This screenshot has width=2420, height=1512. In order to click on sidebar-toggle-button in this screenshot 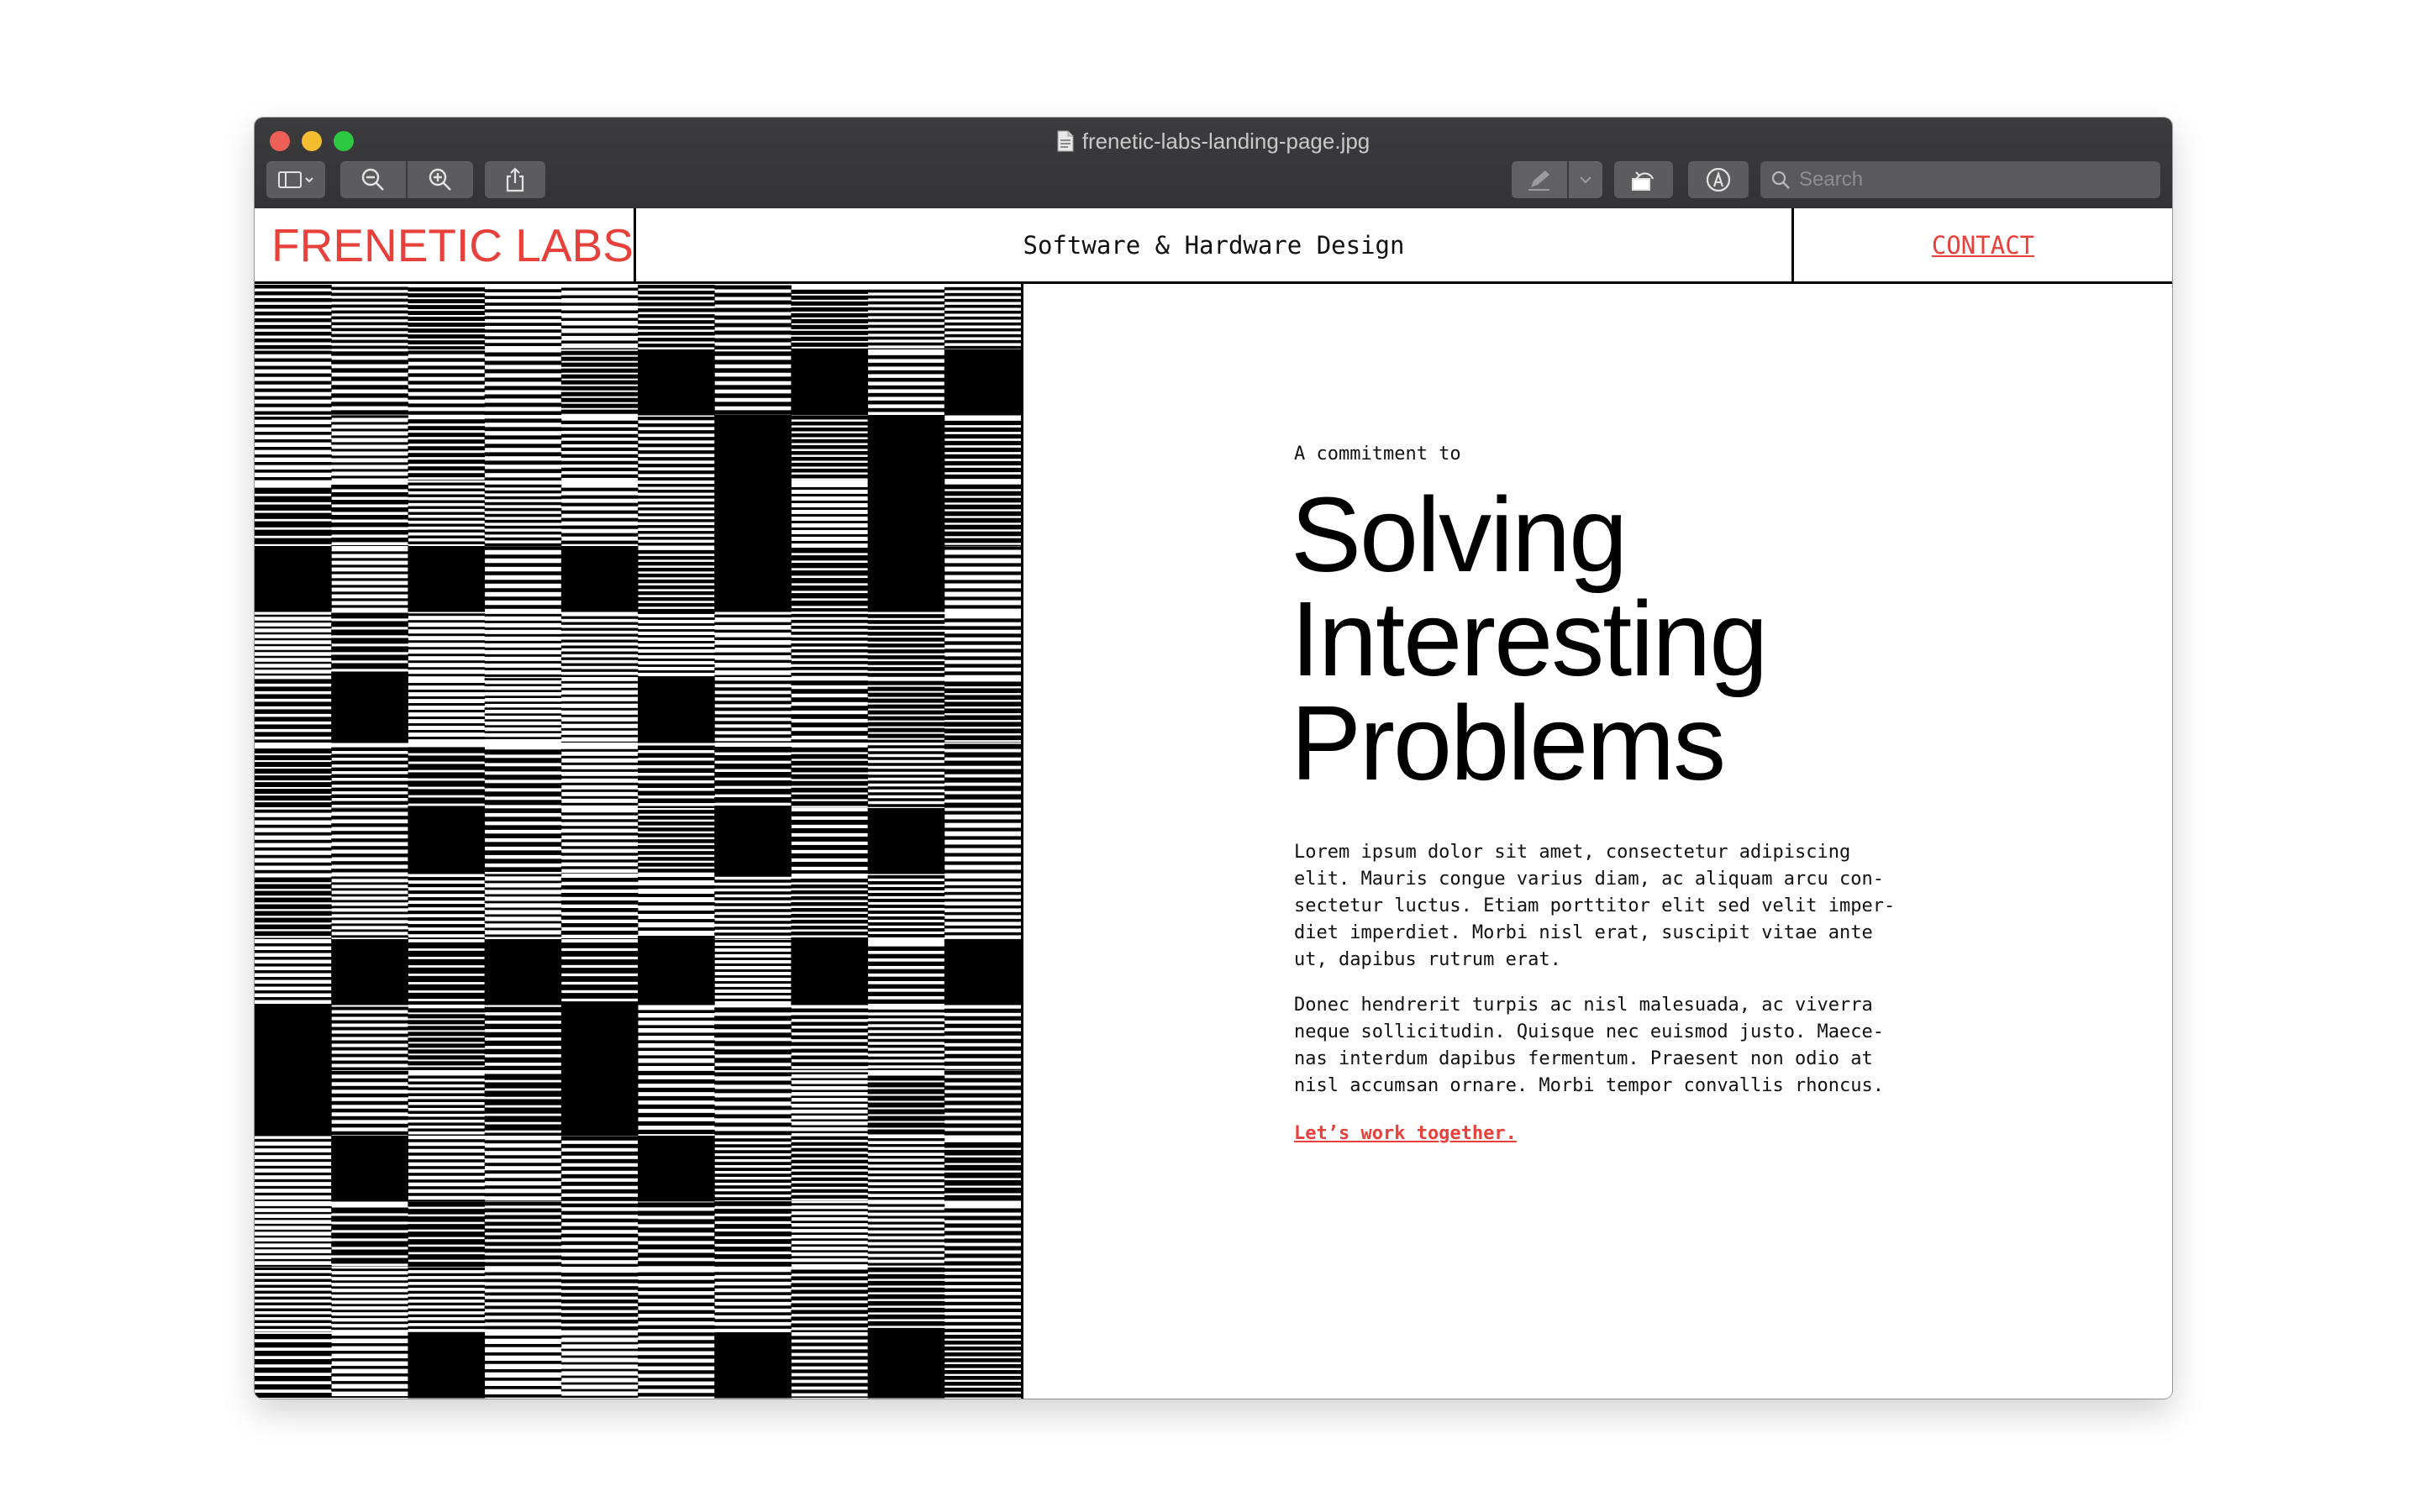, I will do `click(295, 179)`.